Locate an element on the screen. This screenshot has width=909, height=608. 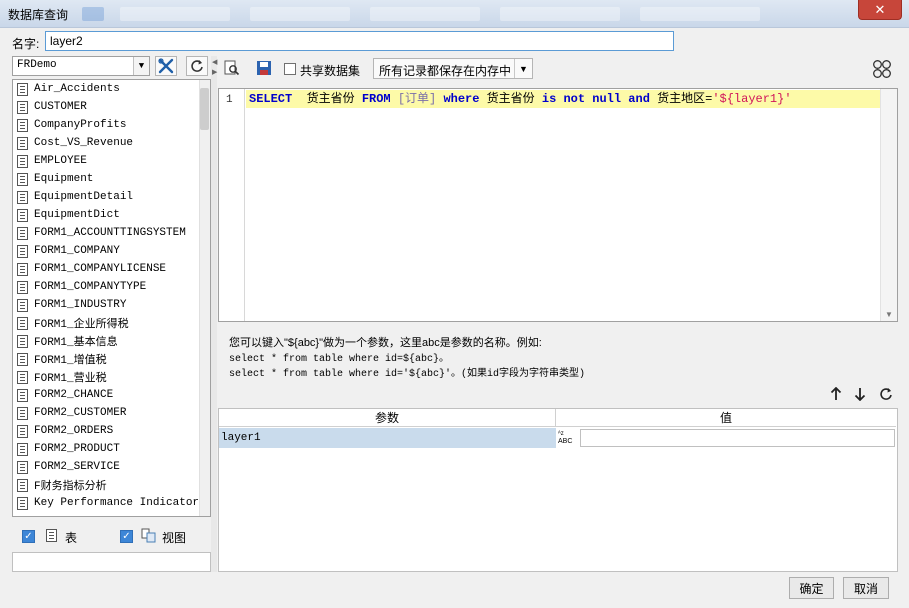
table-list-item: FORM2_ORDERS is located at coordinates (111, 431).